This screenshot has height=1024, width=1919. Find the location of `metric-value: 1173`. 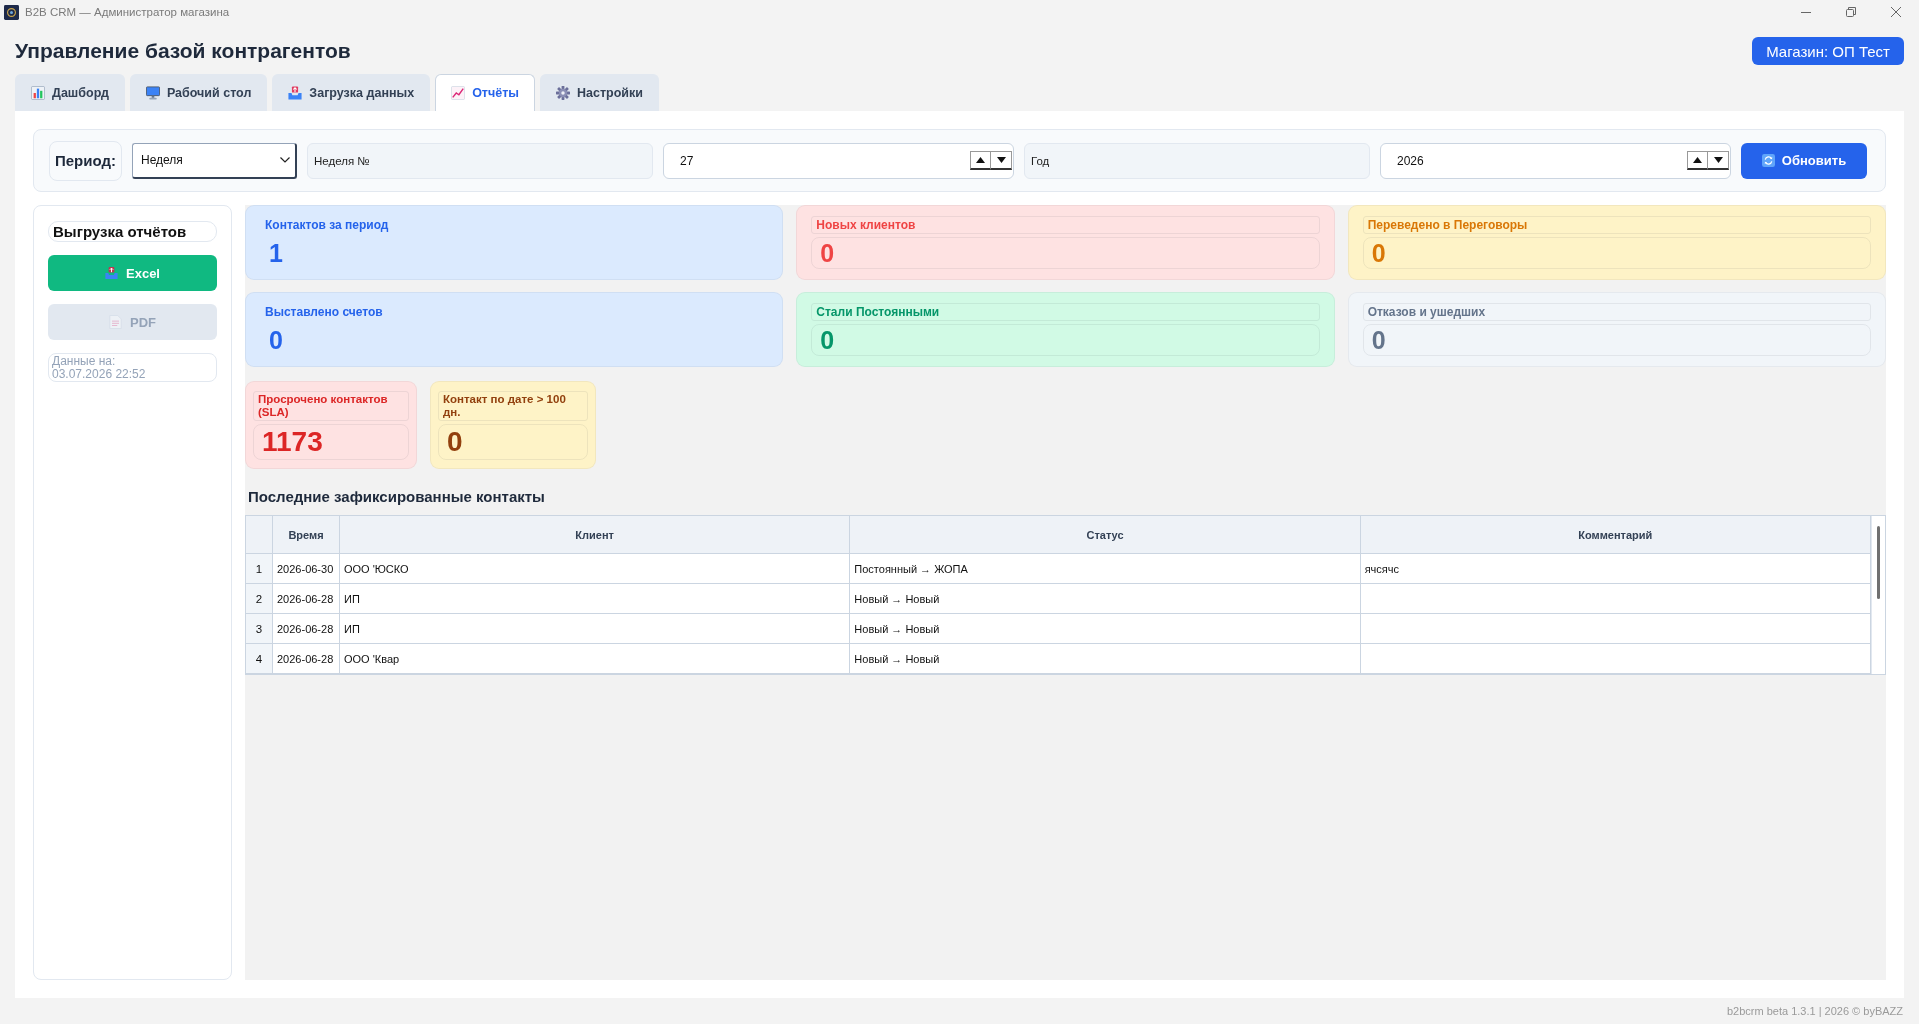

metric-value: 1173 is located at coordinates (331, 442).